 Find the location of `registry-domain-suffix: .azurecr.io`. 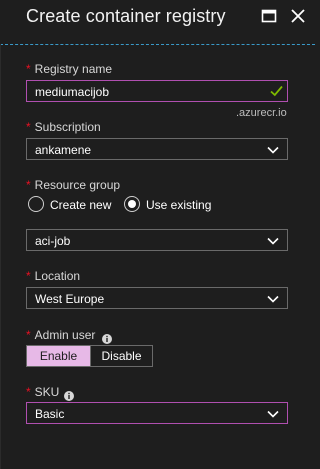

registry-domain-suffix: .azurecr.io is located at coordinates (261, 113).